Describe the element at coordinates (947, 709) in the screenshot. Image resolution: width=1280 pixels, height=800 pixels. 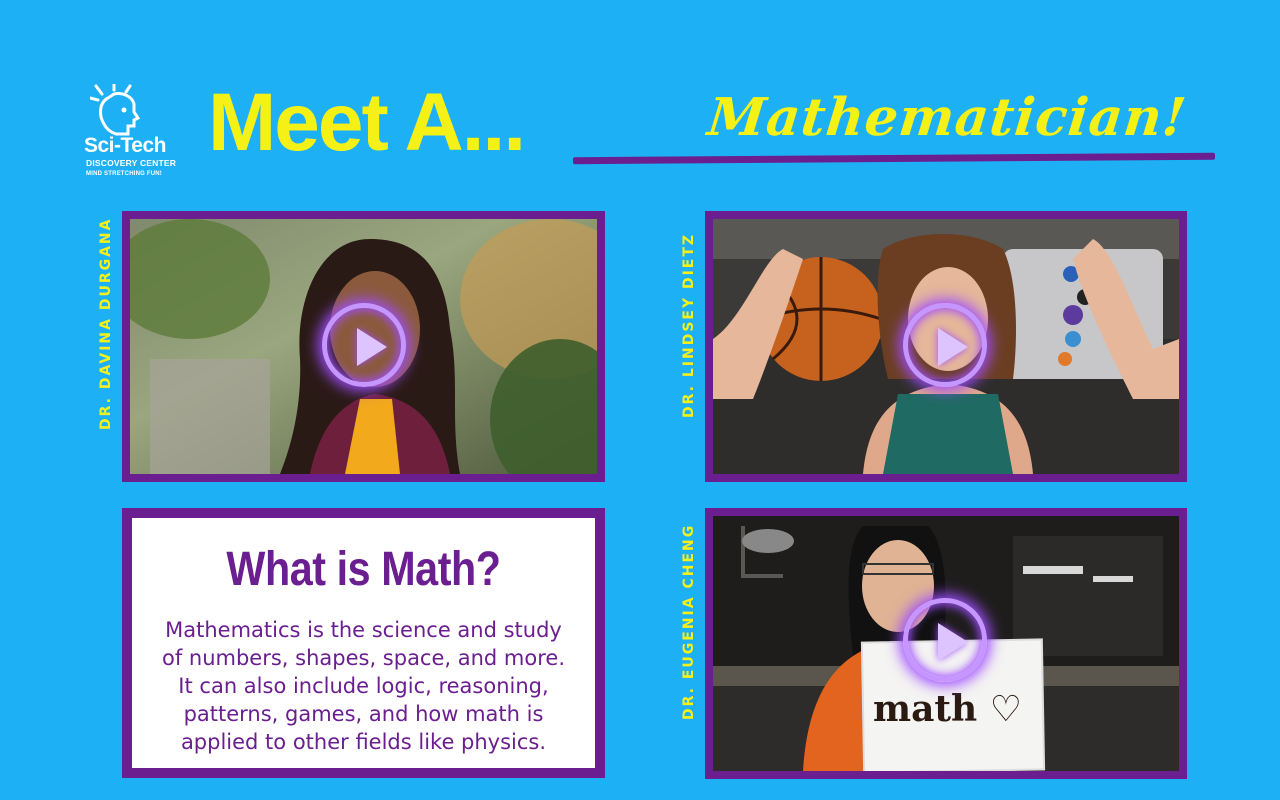
I see `sign-text: math ♡` at that location.